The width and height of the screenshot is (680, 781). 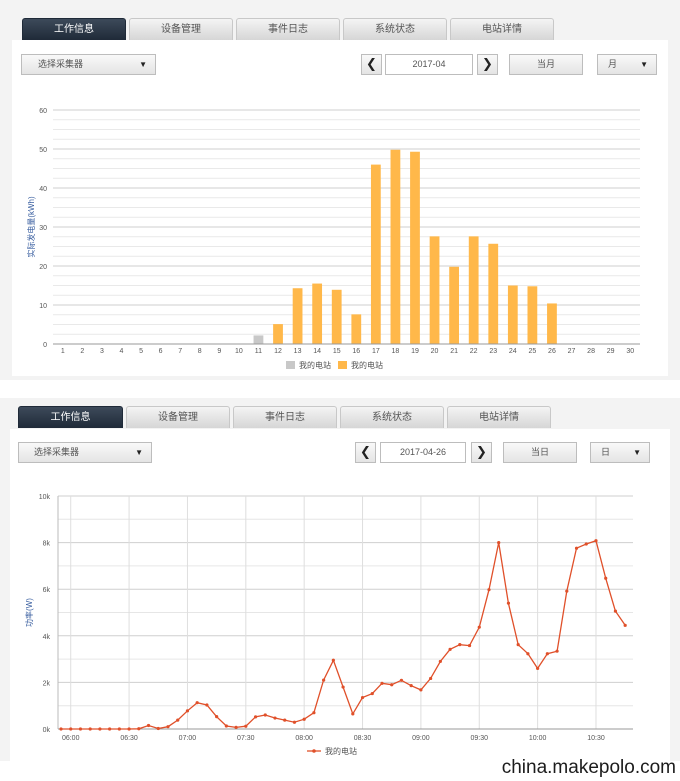 I want to click on x-tick-label: 20, so click(x=435, y=351).